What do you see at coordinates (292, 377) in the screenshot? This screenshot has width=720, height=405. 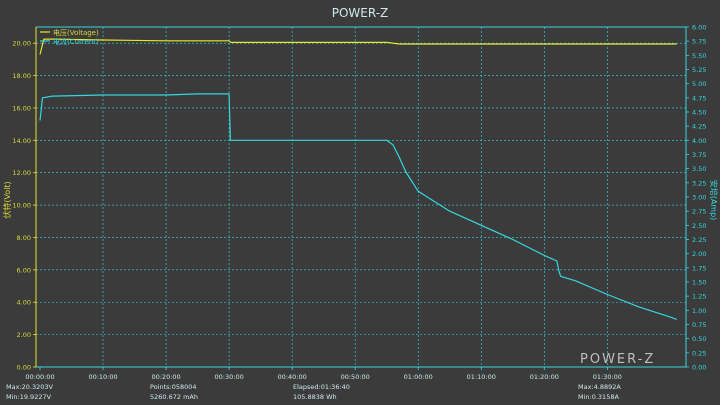 I see `x-tick-label: 00:40:00` at bounding box center [292, 377].